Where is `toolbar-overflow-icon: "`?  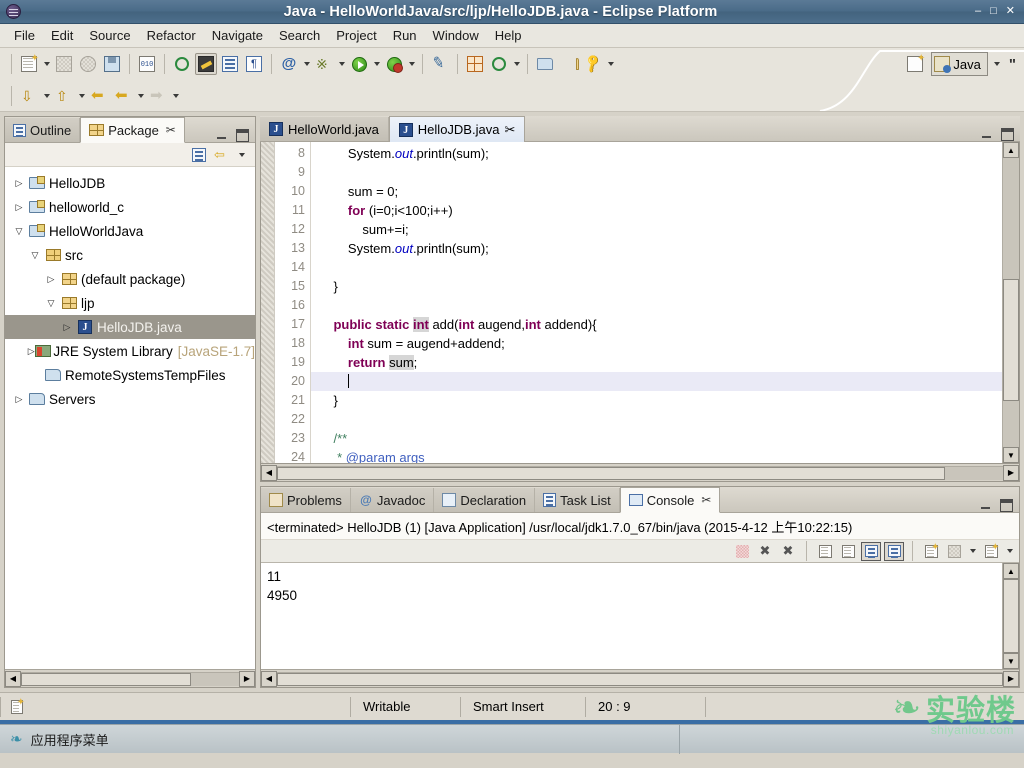 toolbar-overflow-icon: " is located at coordinates (1012, 64).